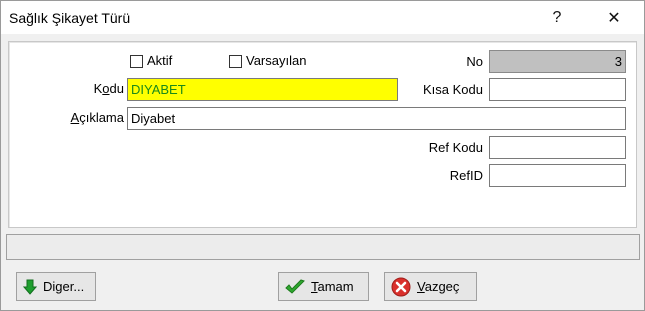  Describe the element at coordinates (332, 286) in the screenshot. I see `tamam-label: Tamam` at that location.